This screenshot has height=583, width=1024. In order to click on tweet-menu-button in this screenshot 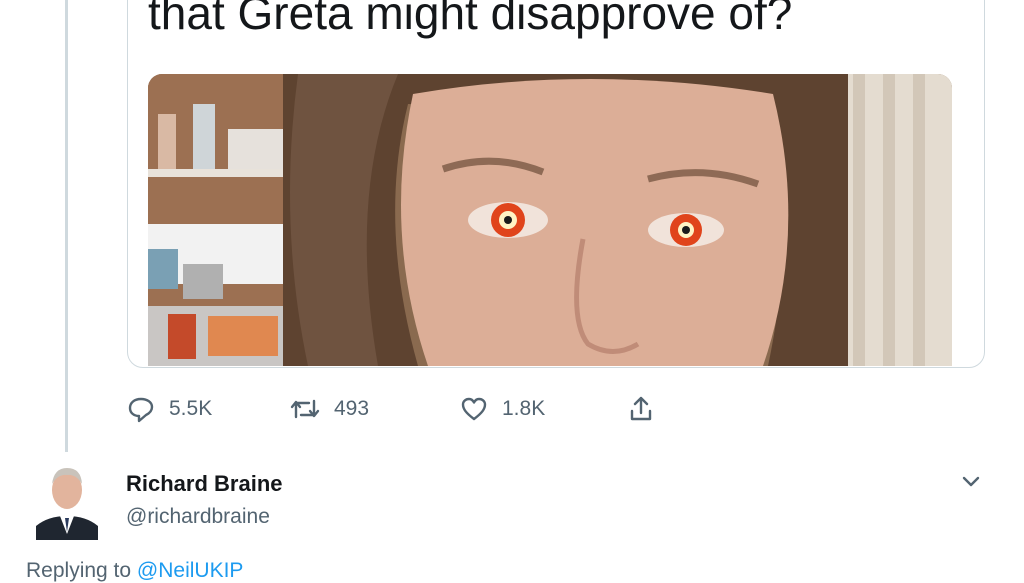, I will do `click(971, 481)`.